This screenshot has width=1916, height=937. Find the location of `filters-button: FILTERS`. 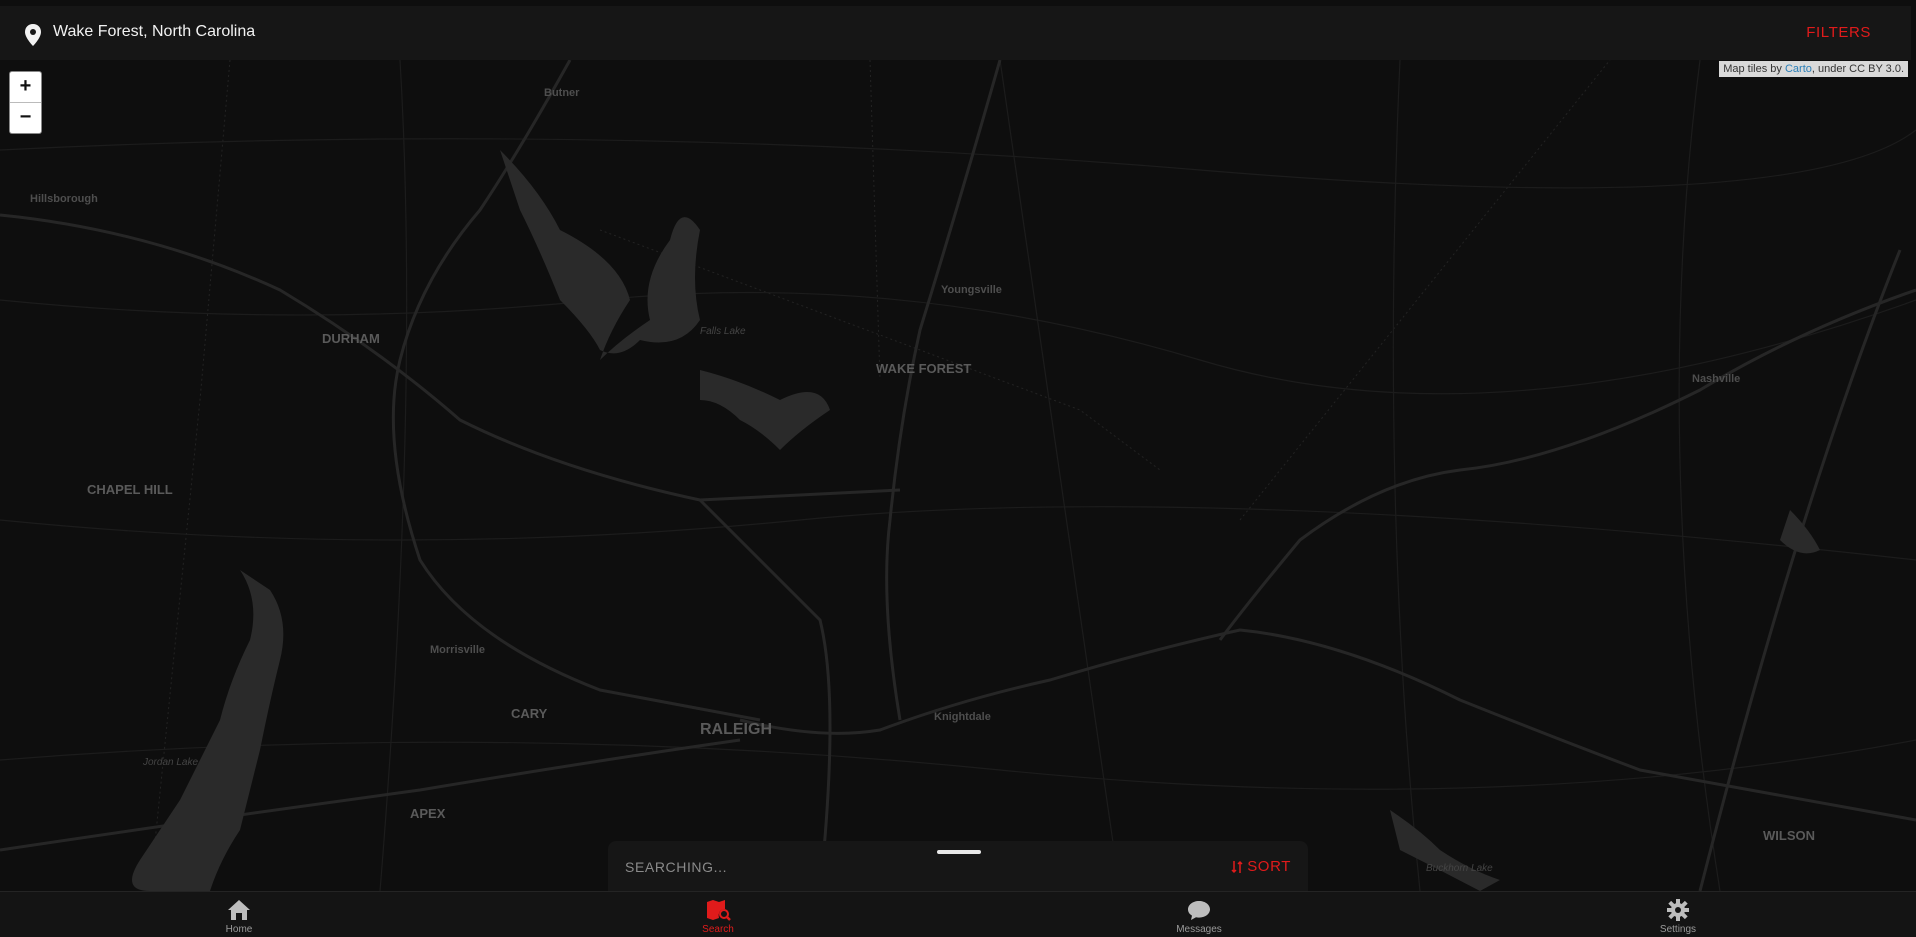

filters-button: FILTERS is located at coordinates (1838, 32).